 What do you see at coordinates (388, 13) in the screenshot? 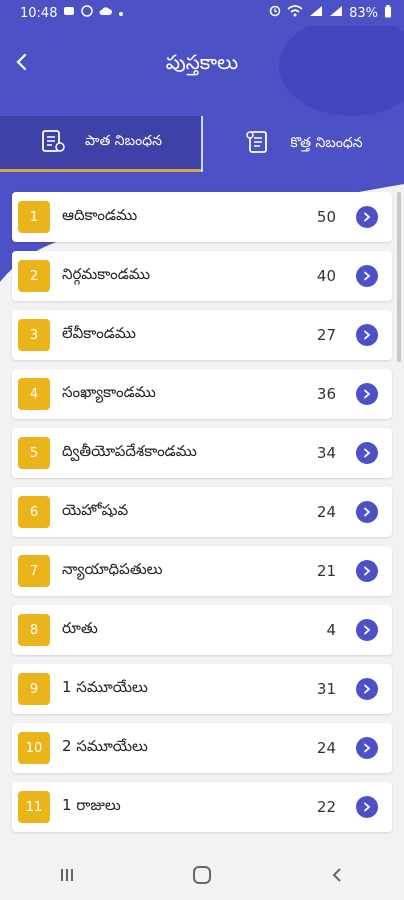
I see `battery-icon` at bounding box center [388, 13].